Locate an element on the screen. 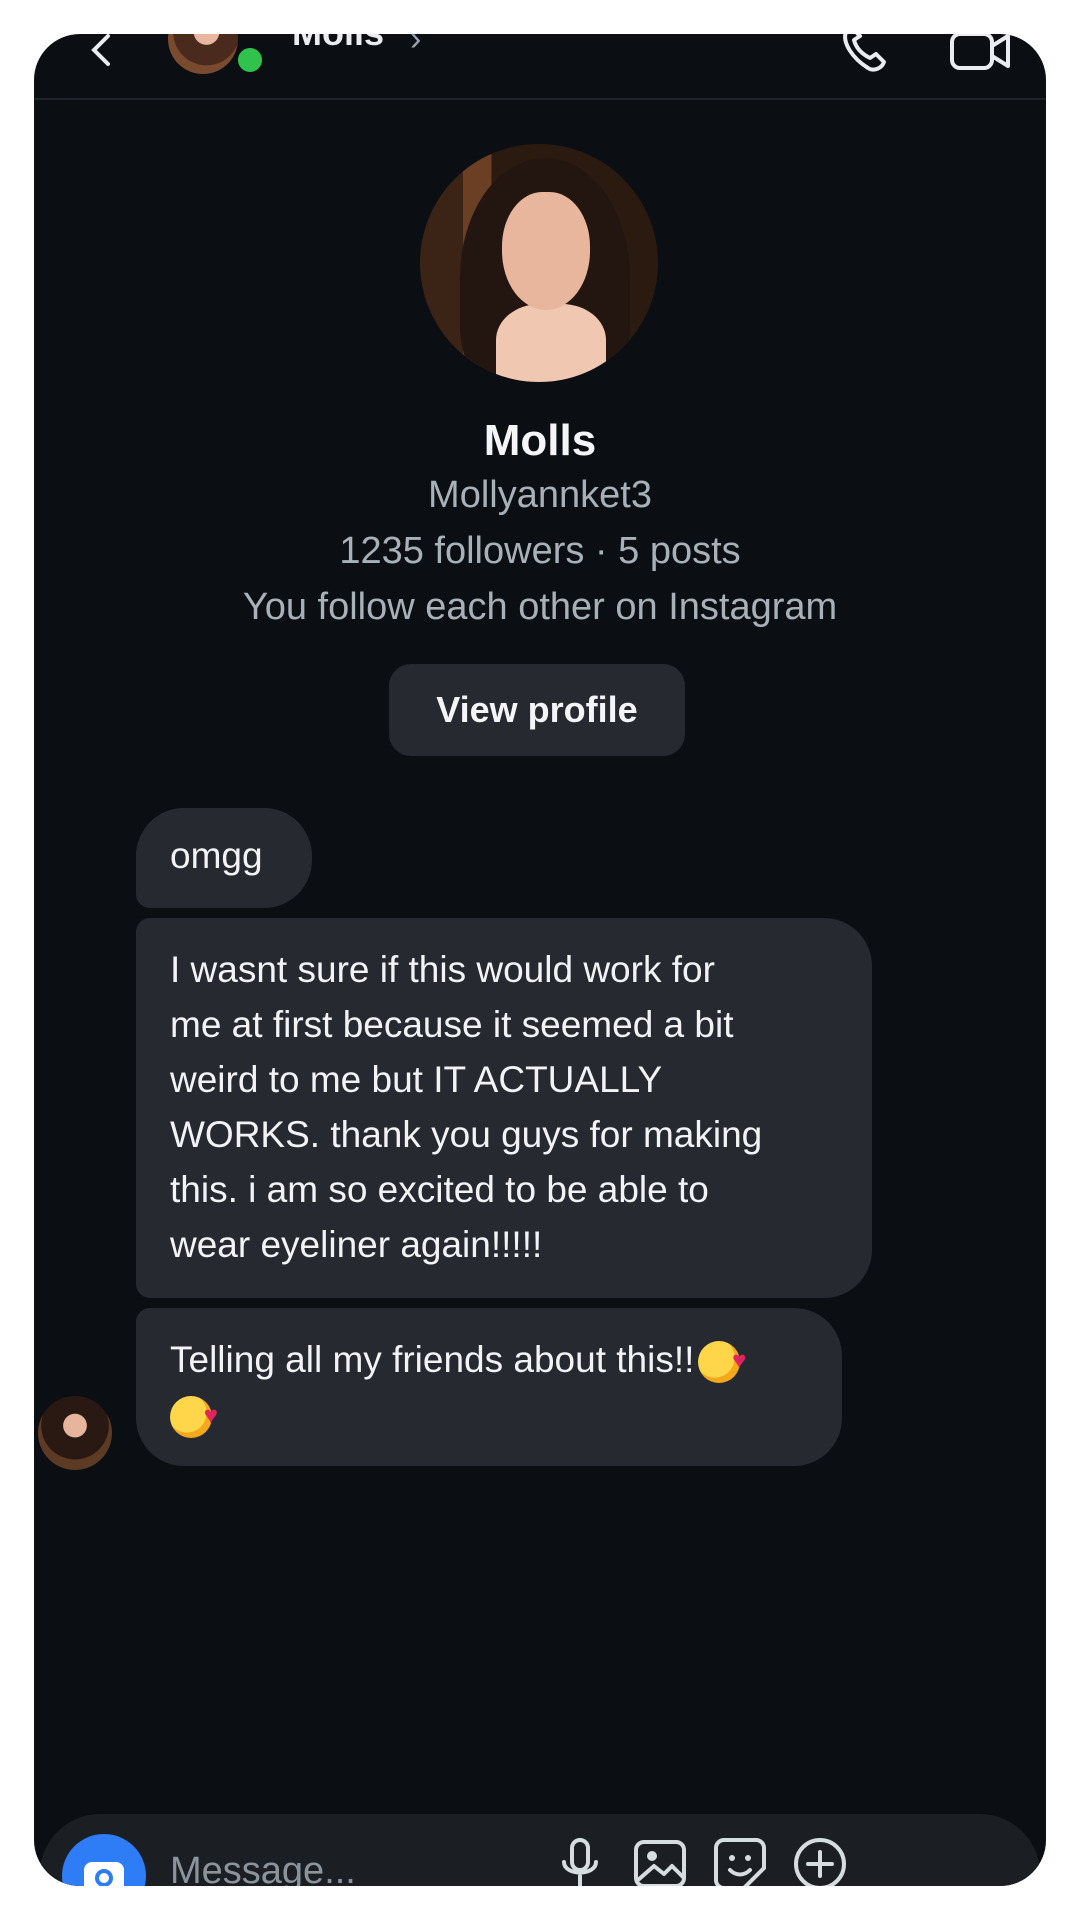 The width and height of the screenshot is (1080, 1920). chevron-right-icon: › is located at coordinates (416, 46).